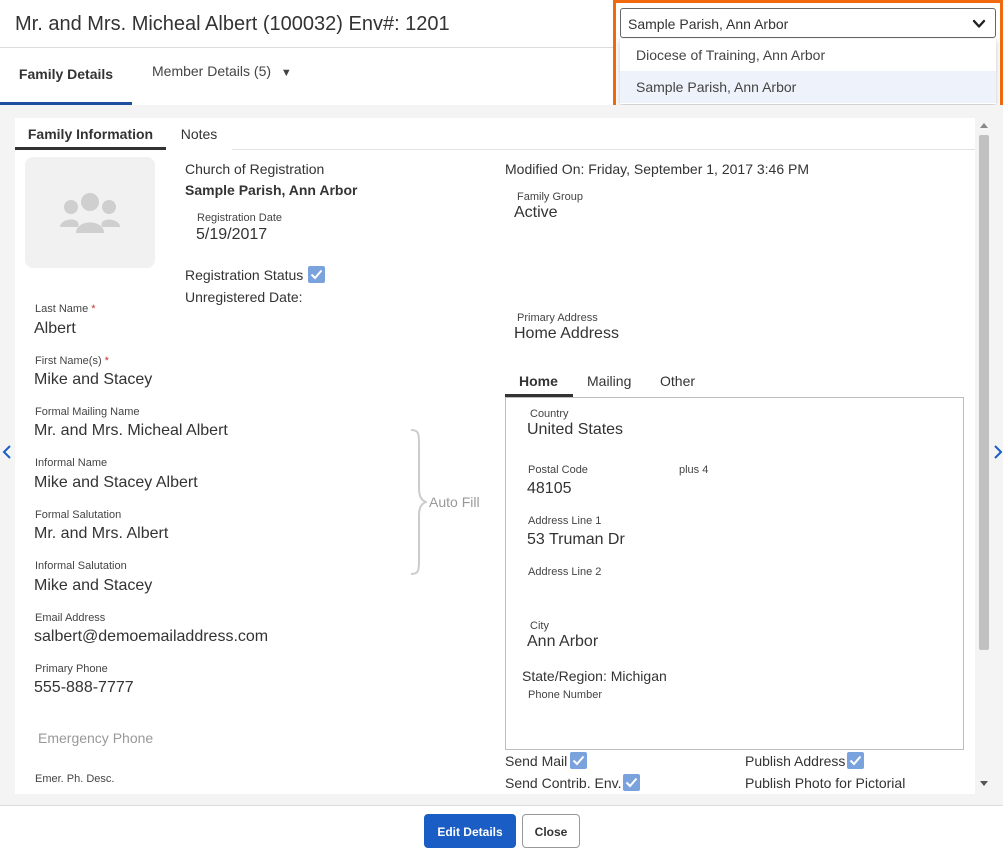 Image resolution: width=1003 pixels, height=851 pixels. I want to click on scroll-up-icon, so click(984, 125).